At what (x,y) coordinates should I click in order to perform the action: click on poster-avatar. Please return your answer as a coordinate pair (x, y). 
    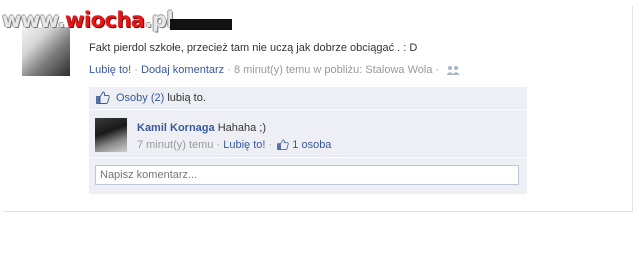
    Looking at the image, I should click on (46, 51).